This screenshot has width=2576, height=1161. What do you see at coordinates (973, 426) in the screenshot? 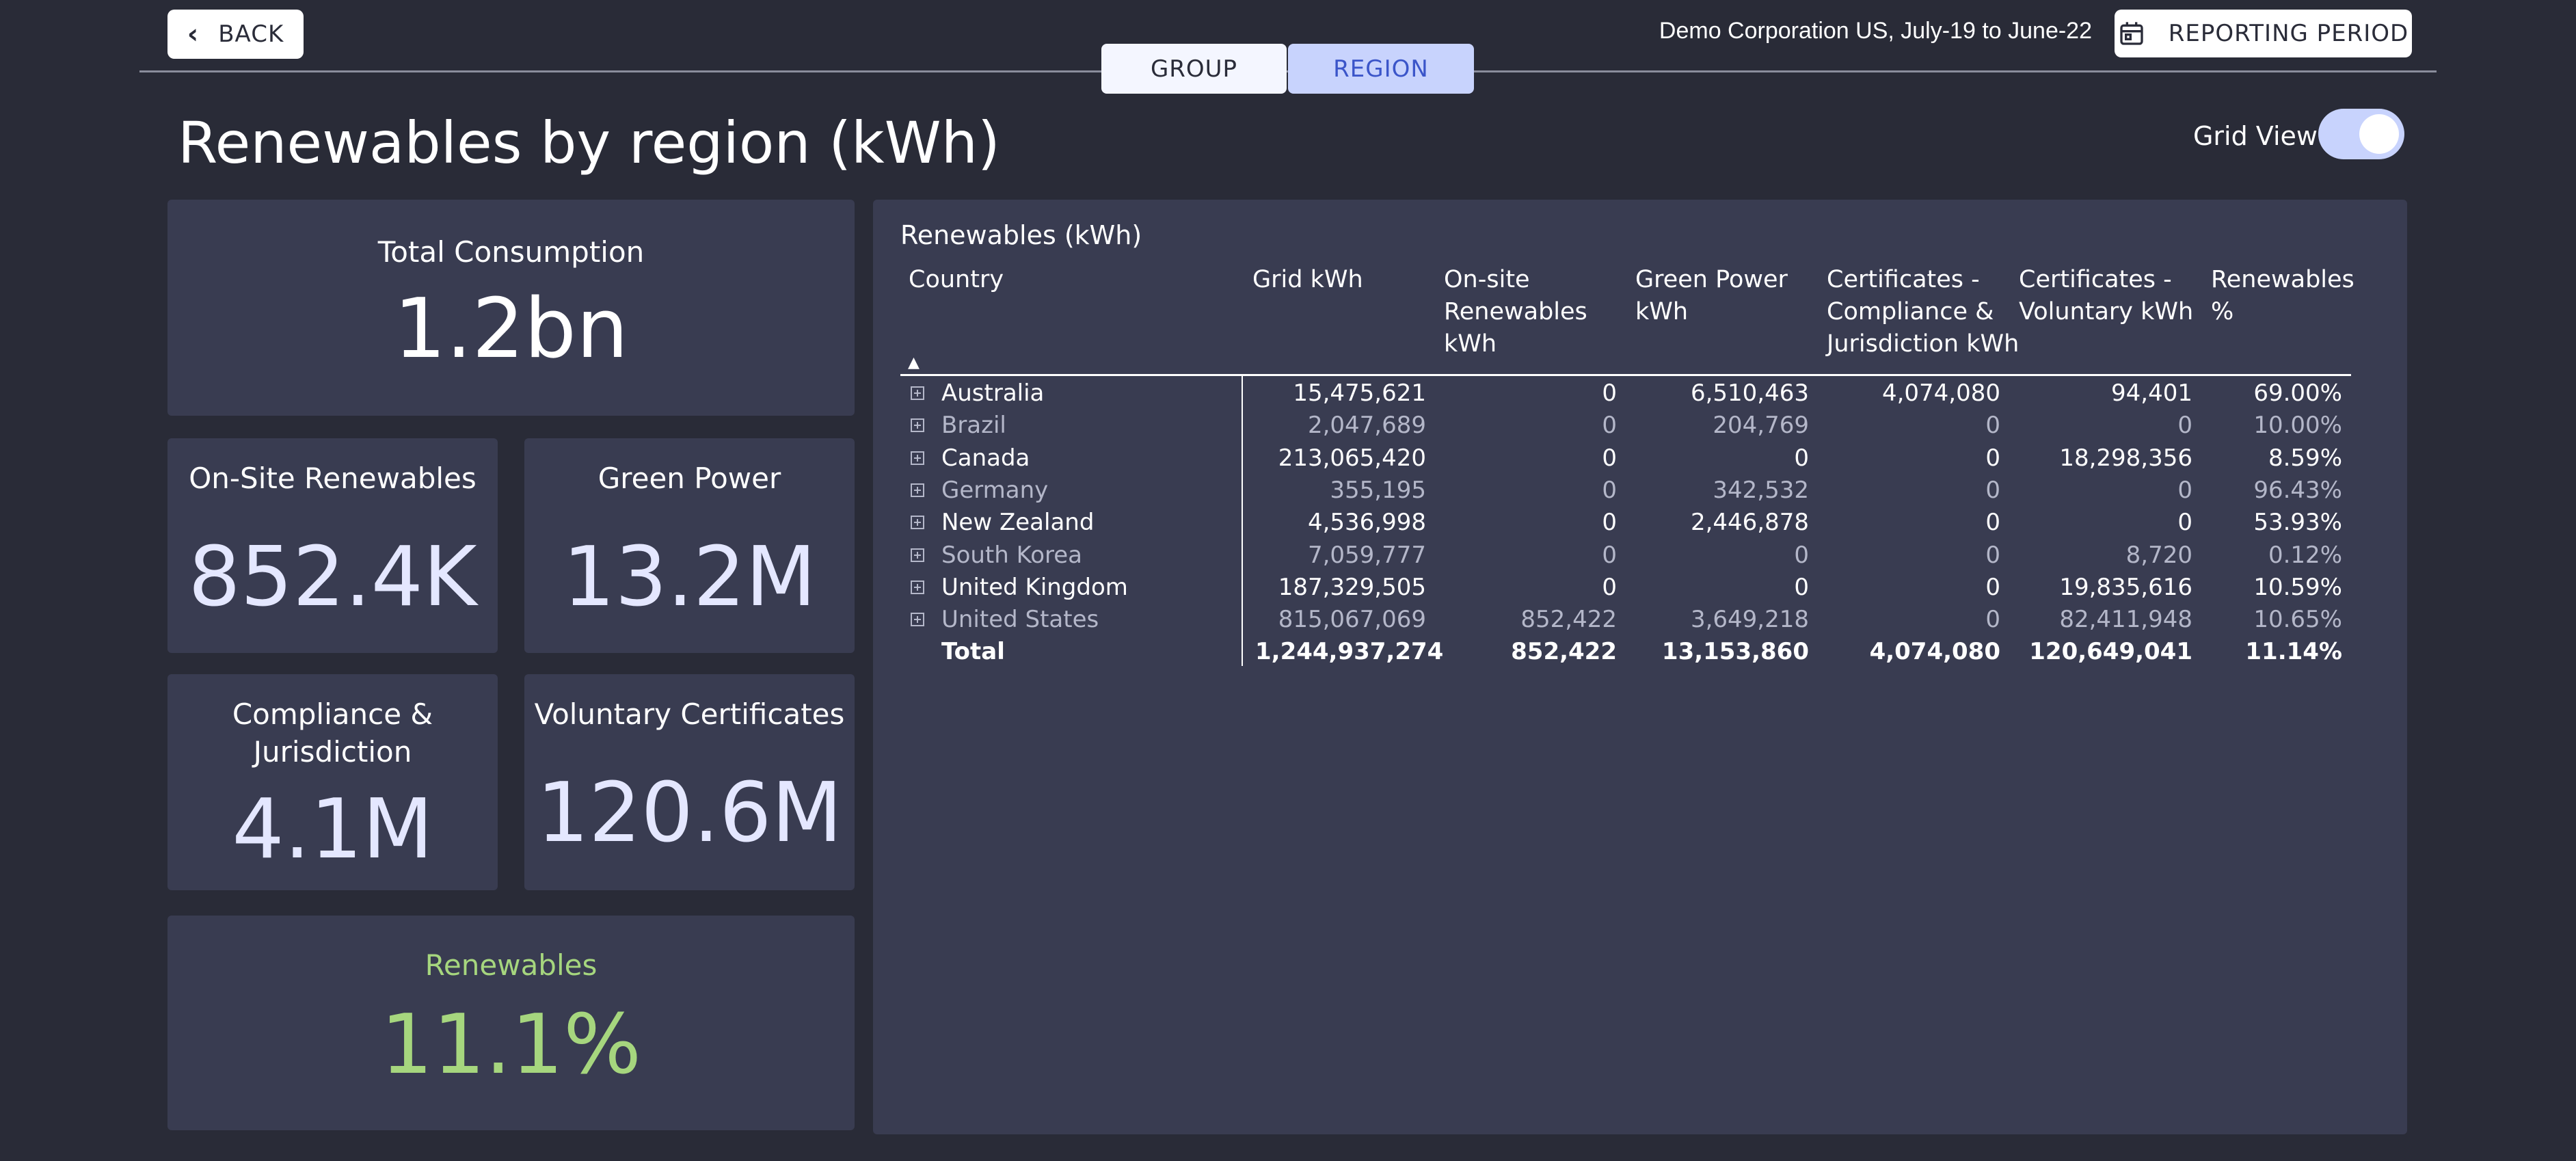
I see `cell-country: Brazil` at bounding box center [973, 426].